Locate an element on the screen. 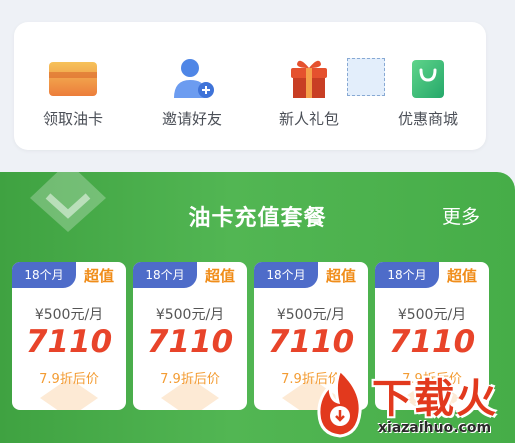 The height and width of the screenshot is (443, 515). quick-action-get-card: 领取油卡 is located at coordinates (73, 96).